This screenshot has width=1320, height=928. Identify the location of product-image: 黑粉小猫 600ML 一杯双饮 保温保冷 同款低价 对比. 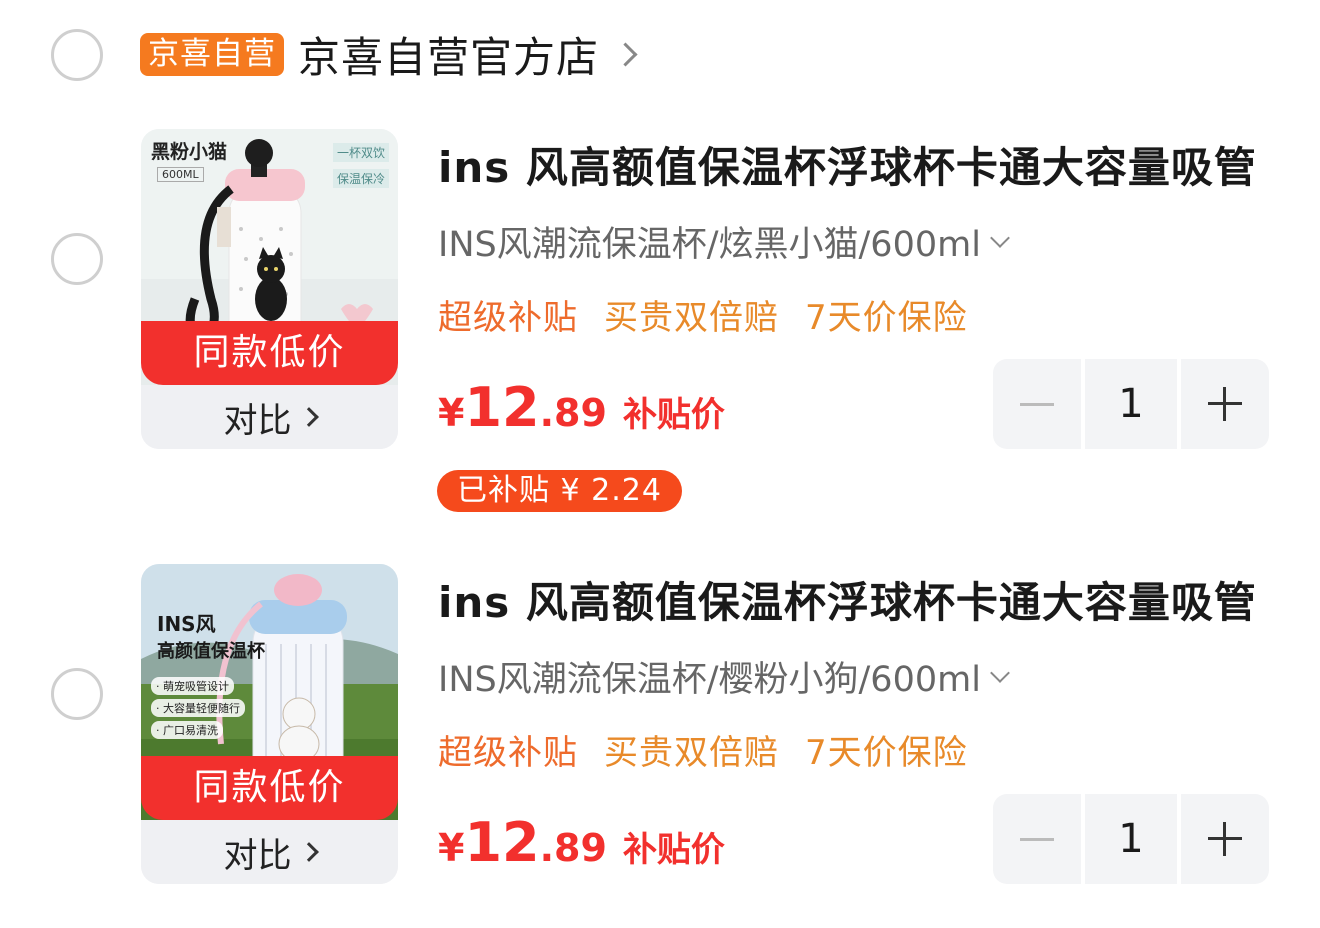
(269, 289).